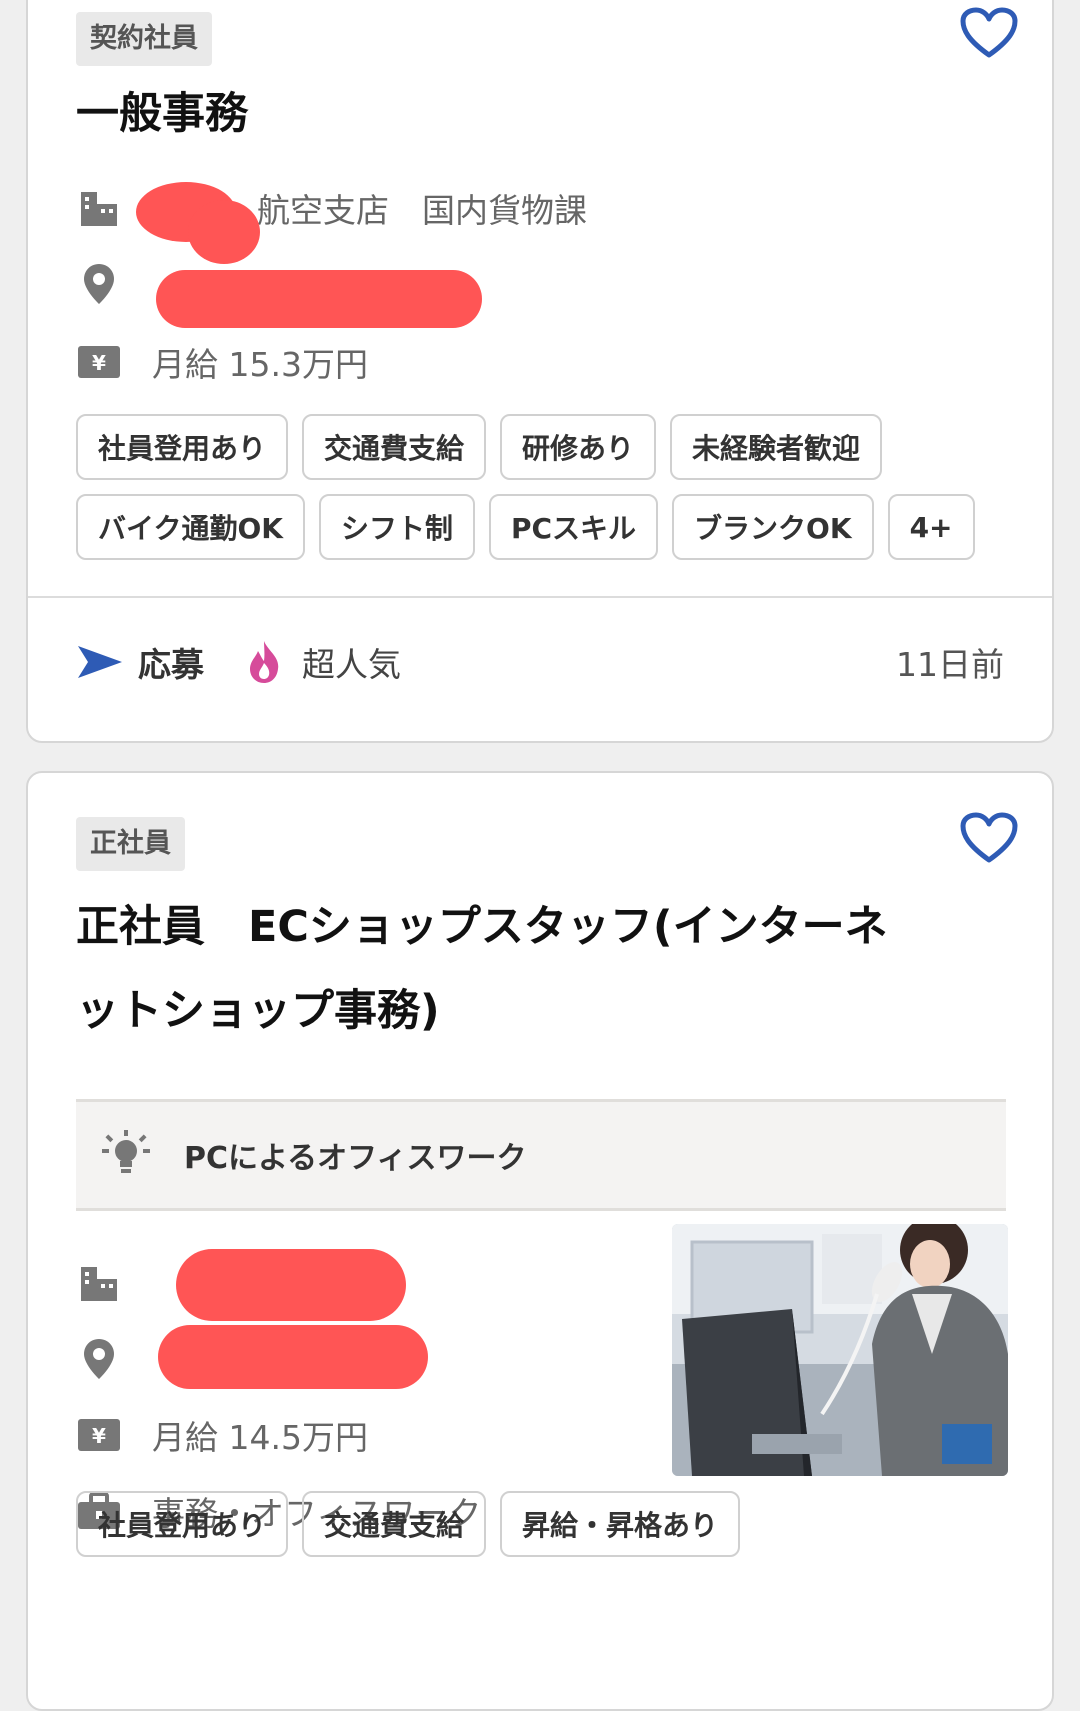 This screenshot has height=1711, width=1080. What do you see at coordinates (540, 597) in the screenshot?
I see `card-divider` at bounding box center [540, 597].